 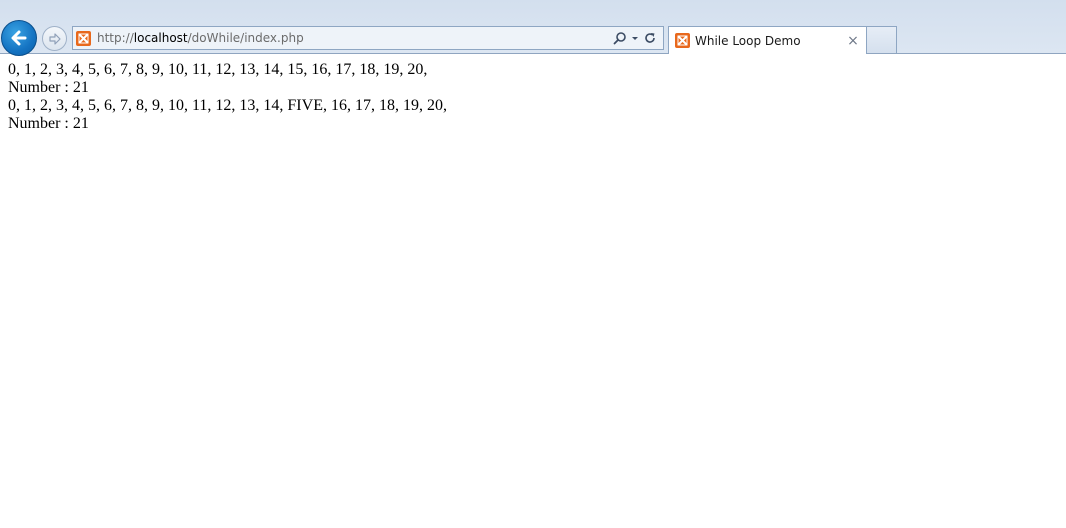 I want to click on tab-title: While Loop Demo, so click(x=748, y=40).